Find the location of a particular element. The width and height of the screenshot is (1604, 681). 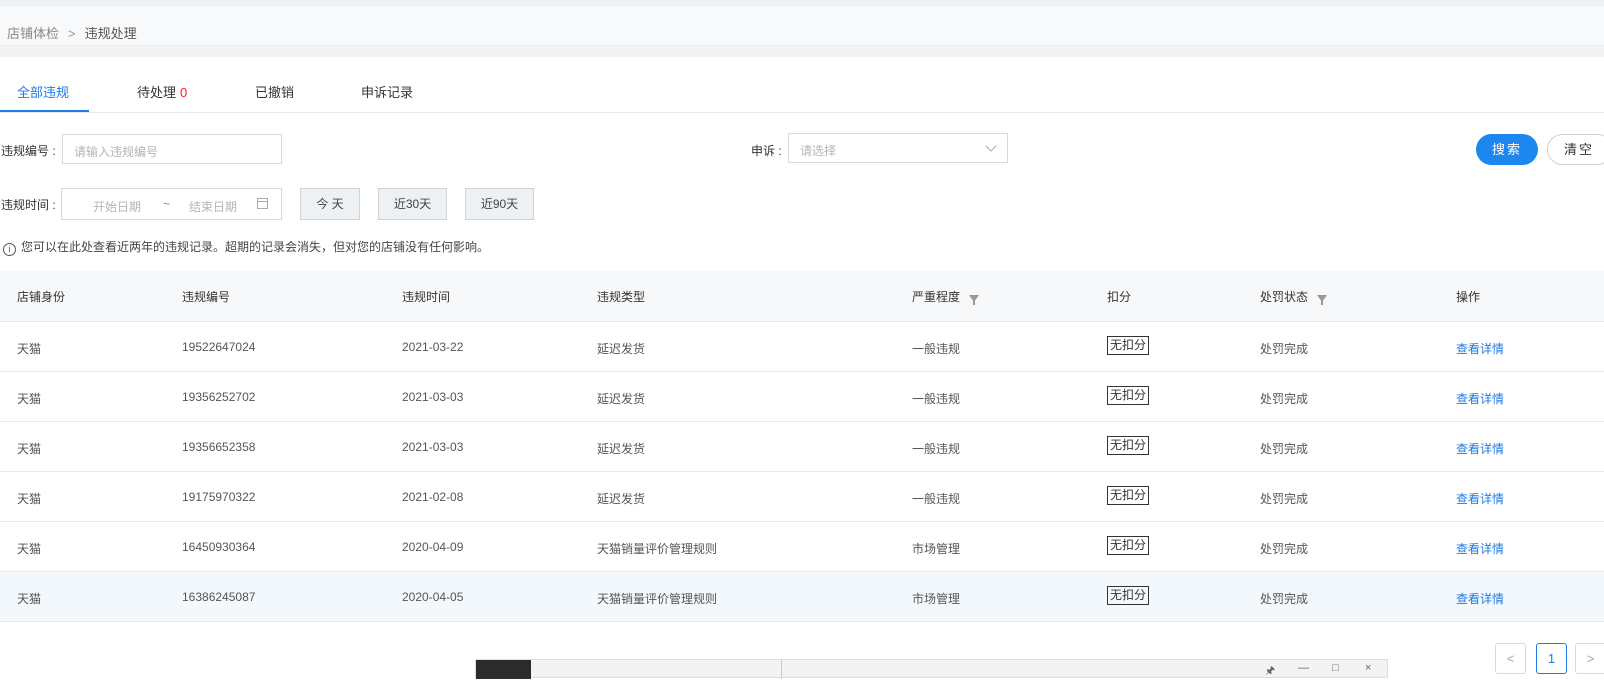

section-gap is located at coordinates (802, 51).